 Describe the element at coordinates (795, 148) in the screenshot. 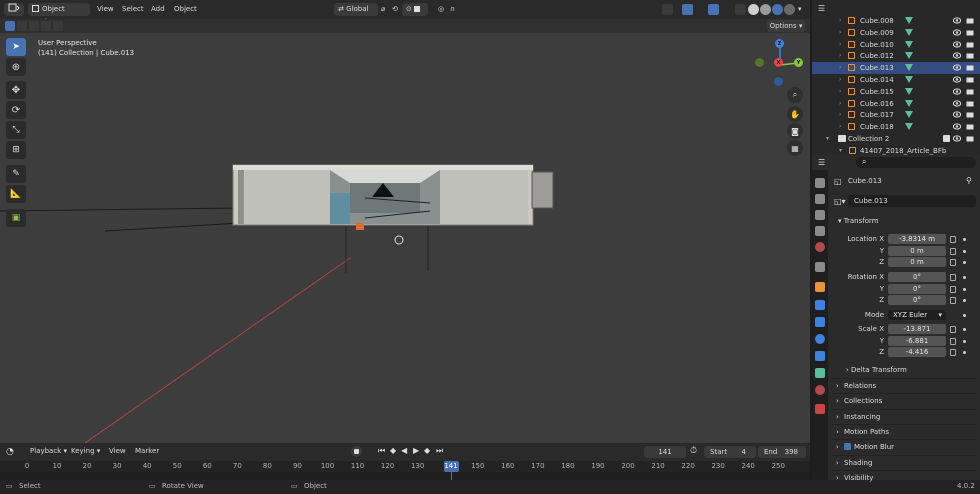

I see `ortho-toggle-button: ▦` at that location.